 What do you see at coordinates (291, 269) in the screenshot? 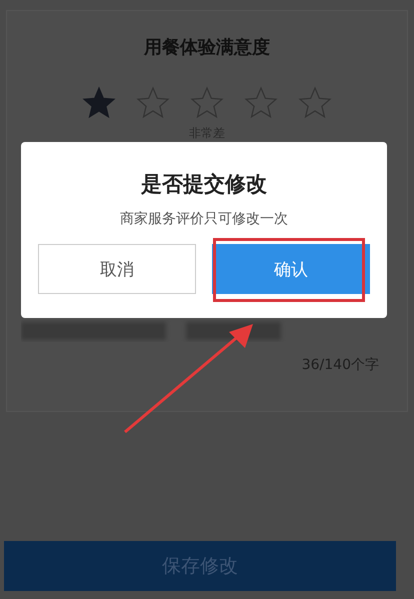
I see `confirm-button: 确认` at bounding box center [291, 269].